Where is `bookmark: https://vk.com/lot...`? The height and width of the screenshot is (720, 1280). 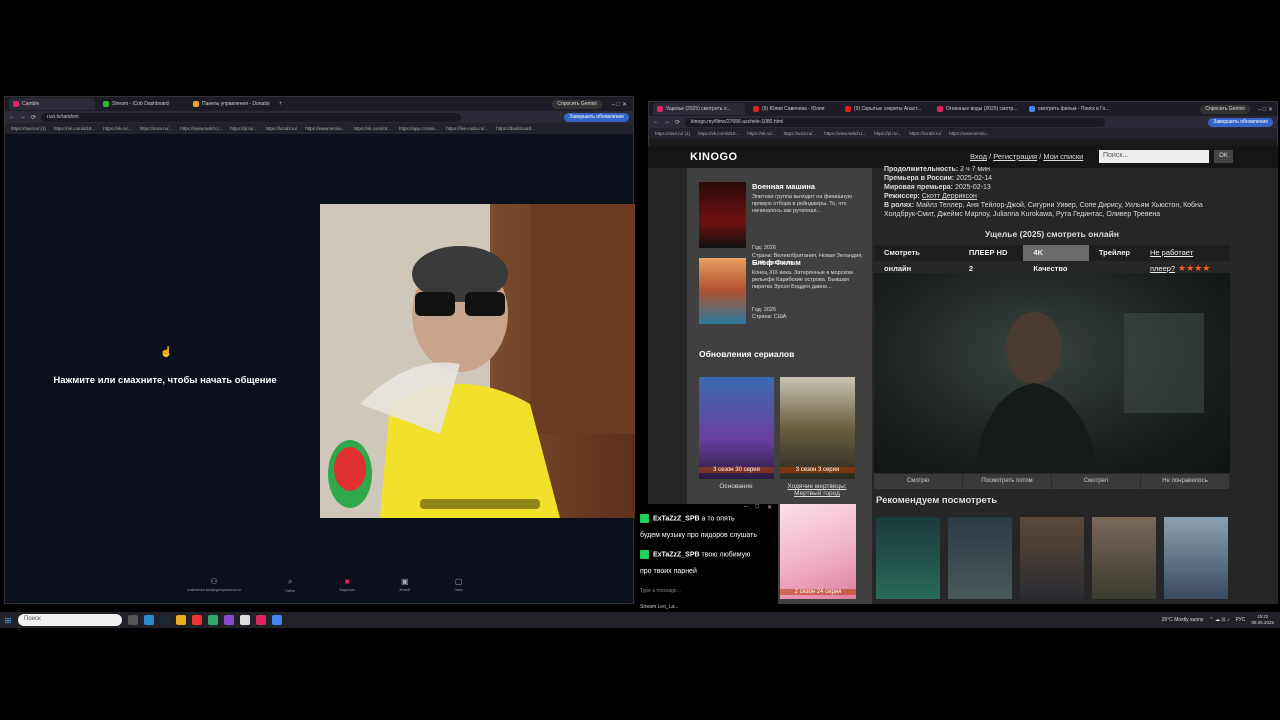 bookmark: https://vk.com/lot... is located at coordinates (372, 128).